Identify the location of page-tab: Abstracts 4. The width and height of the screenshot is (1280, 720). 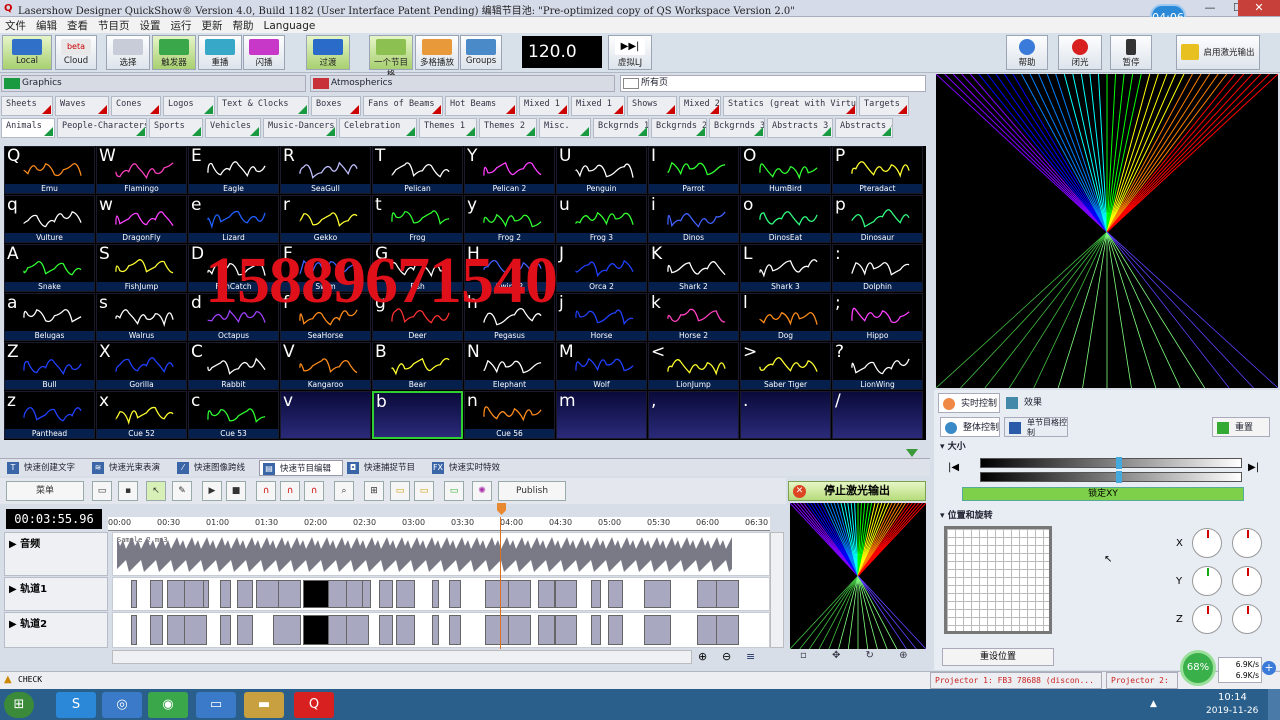
(864, 128).